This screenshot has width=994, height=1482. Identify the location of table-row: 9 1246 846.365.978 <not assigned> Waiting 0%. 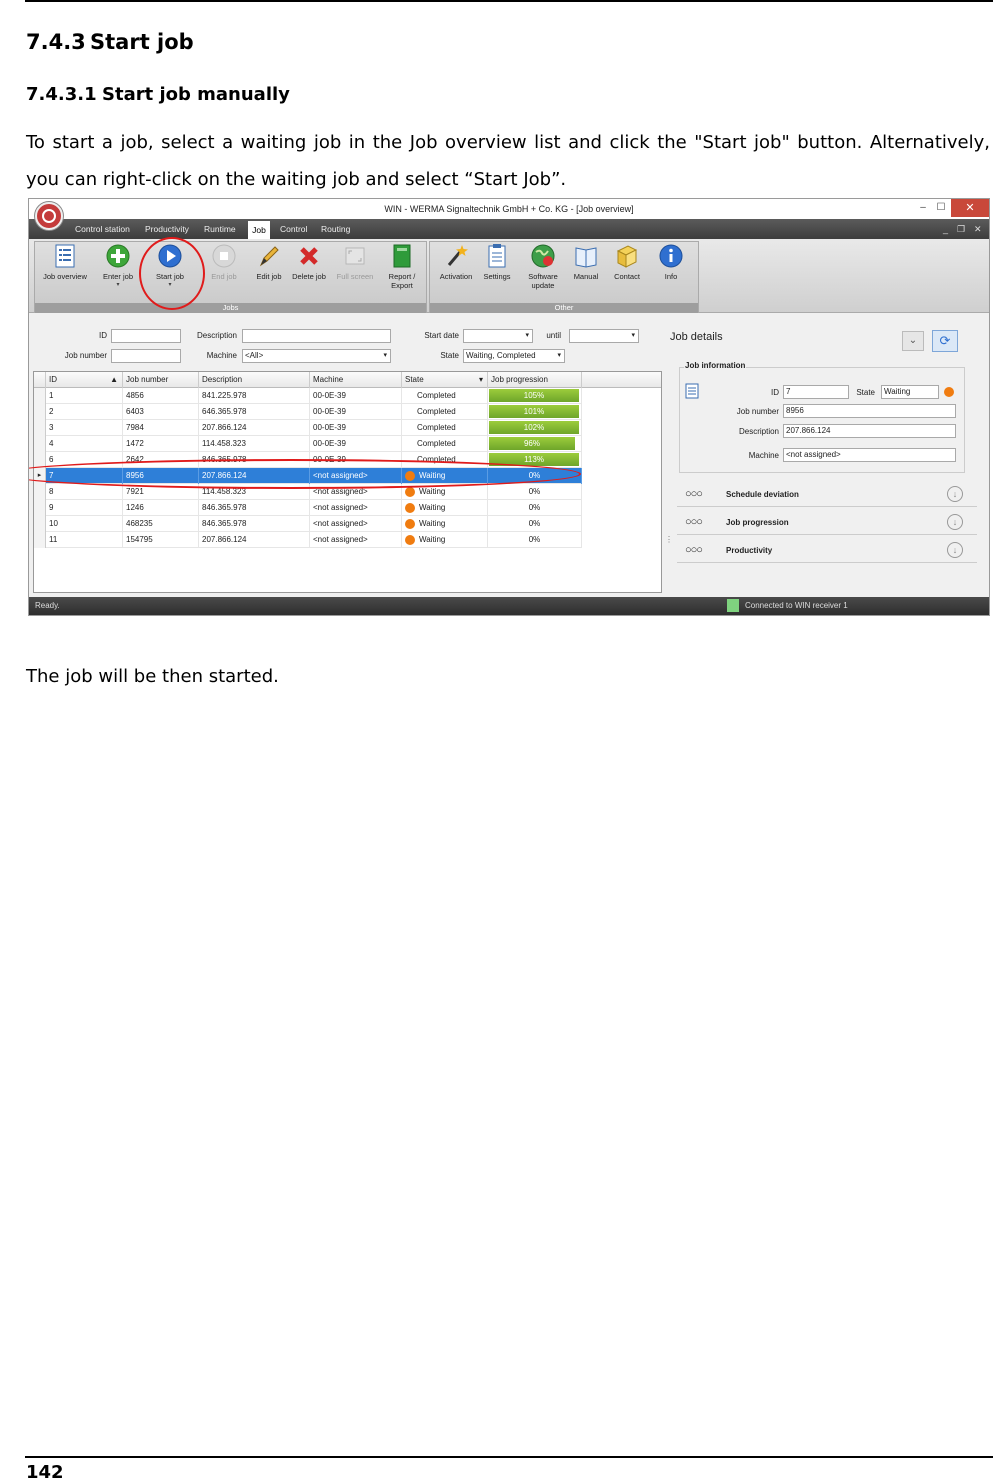
(308, 508).